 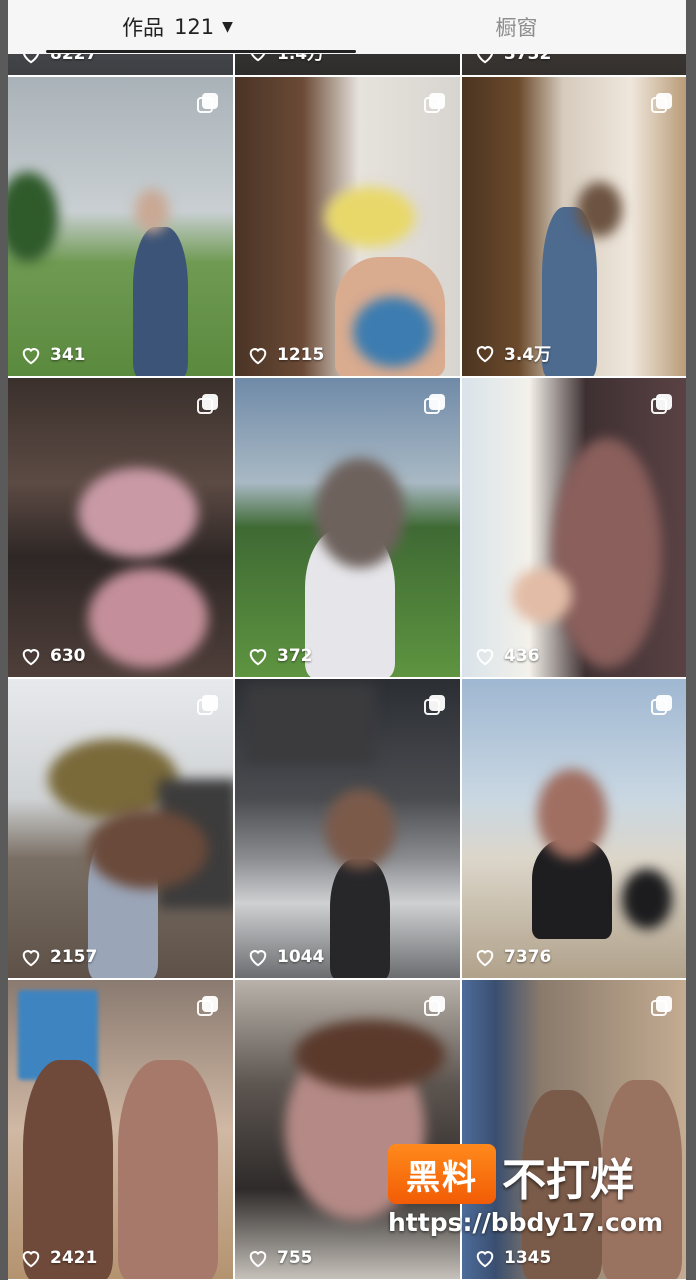 I want to click on billboard-shape, so click(x=310, y=724).